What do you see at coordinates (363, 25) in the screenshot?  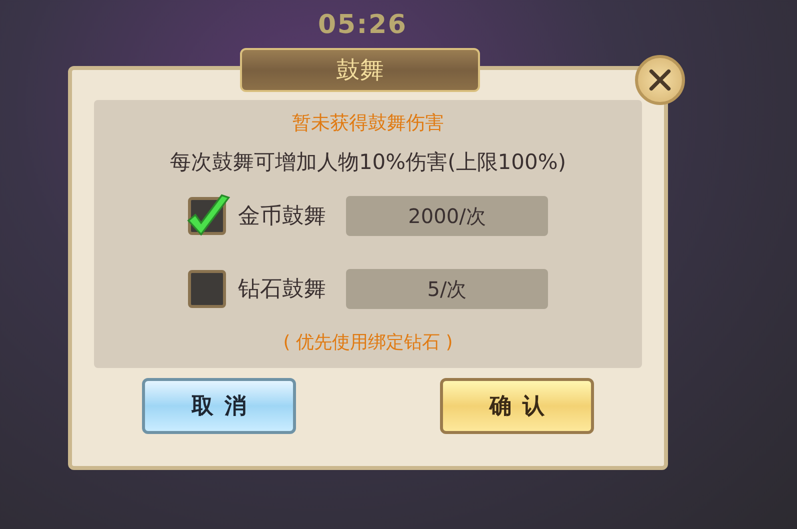 I see `countdown-timer: 05:26` at bounding box center [363, 25].